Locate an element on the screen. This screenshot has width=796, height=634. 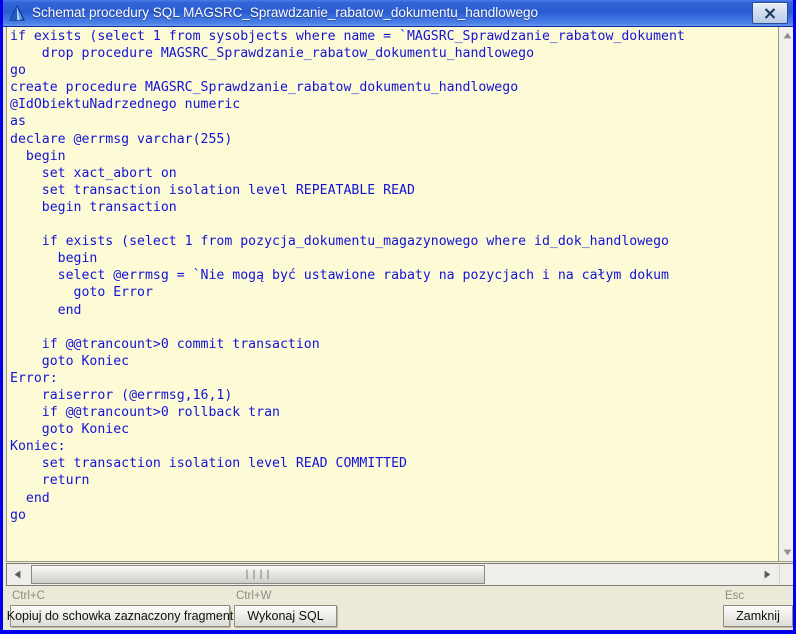
scroll-left-arrow-icon is located at coordinates (17, 574).